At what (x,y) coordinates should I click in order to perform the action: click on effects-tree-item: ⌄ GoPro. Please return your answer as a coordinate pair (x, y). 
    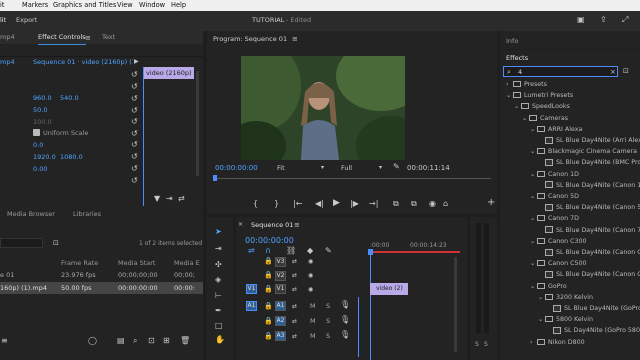
    Looking at the image, I should click on (533, 286).